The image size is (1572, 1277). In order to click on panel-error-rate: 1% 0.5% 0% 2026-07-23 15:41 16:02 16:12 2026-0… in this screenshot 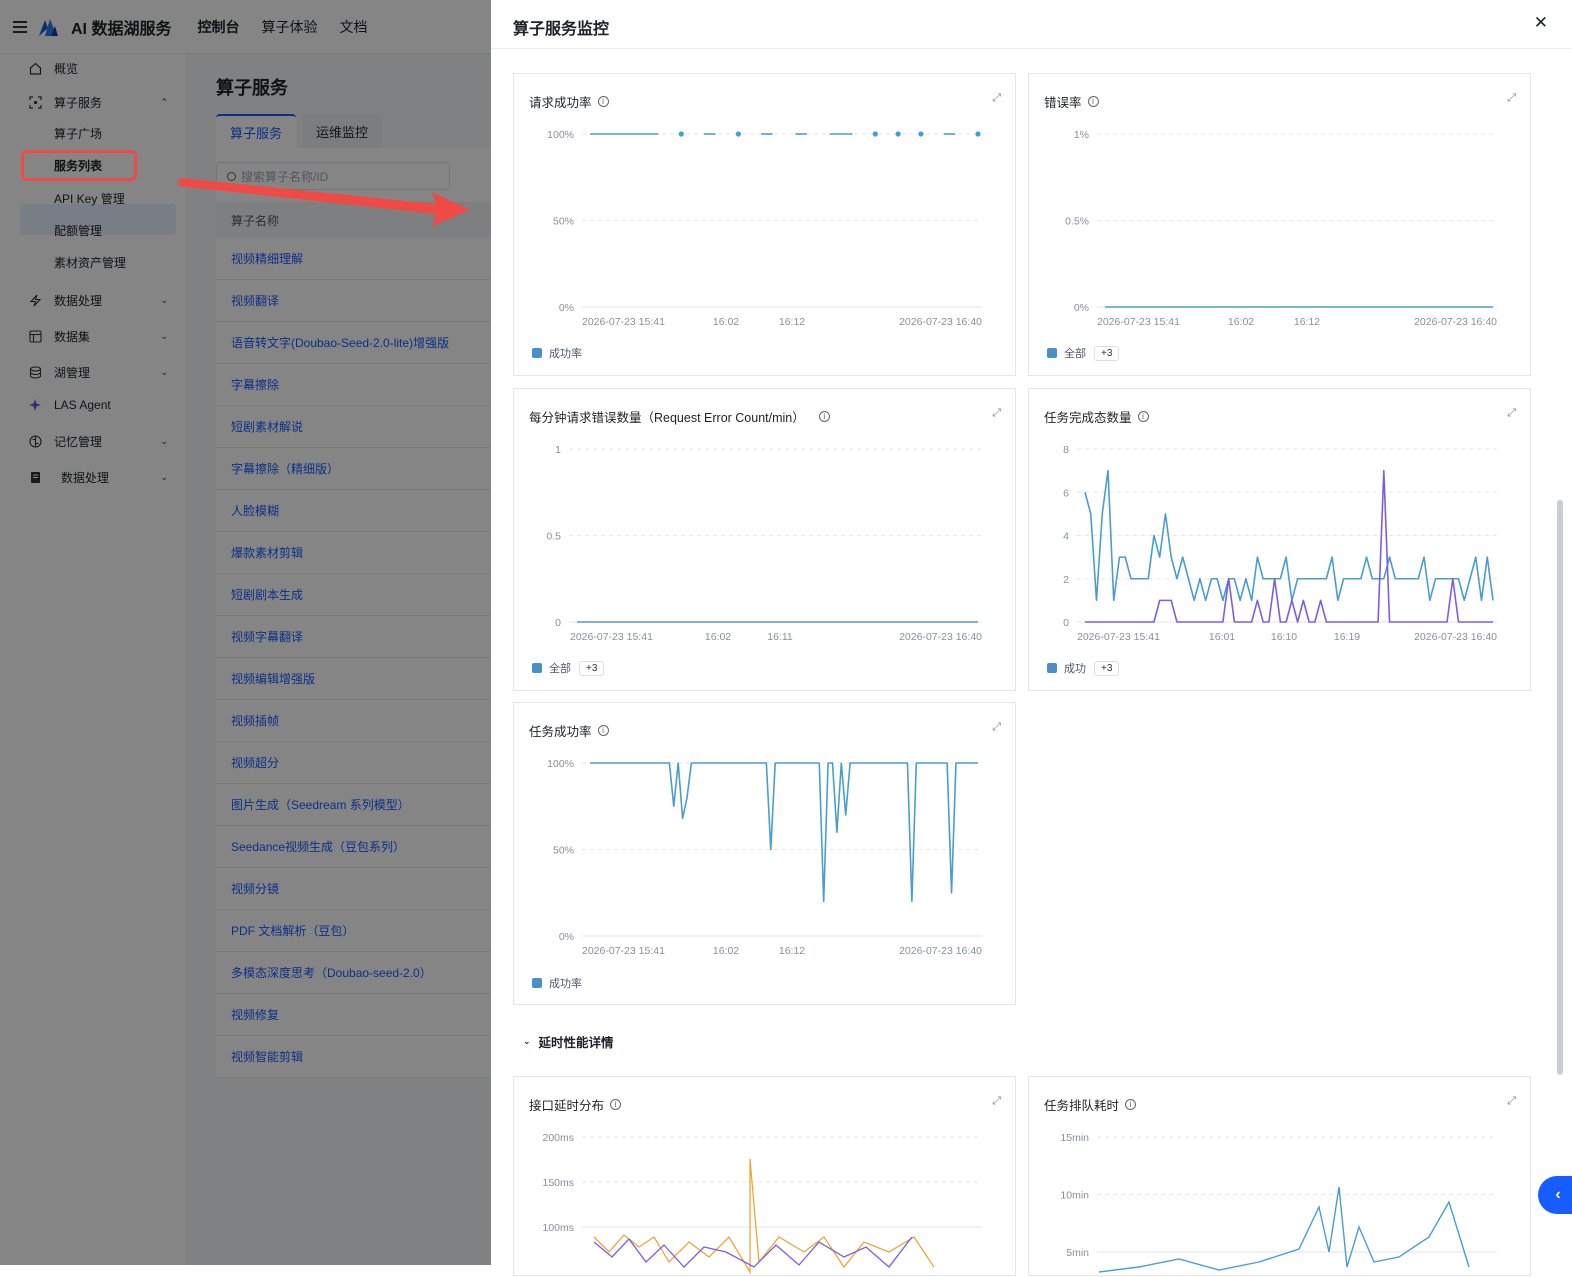, I will do `click(1279, 224)`.